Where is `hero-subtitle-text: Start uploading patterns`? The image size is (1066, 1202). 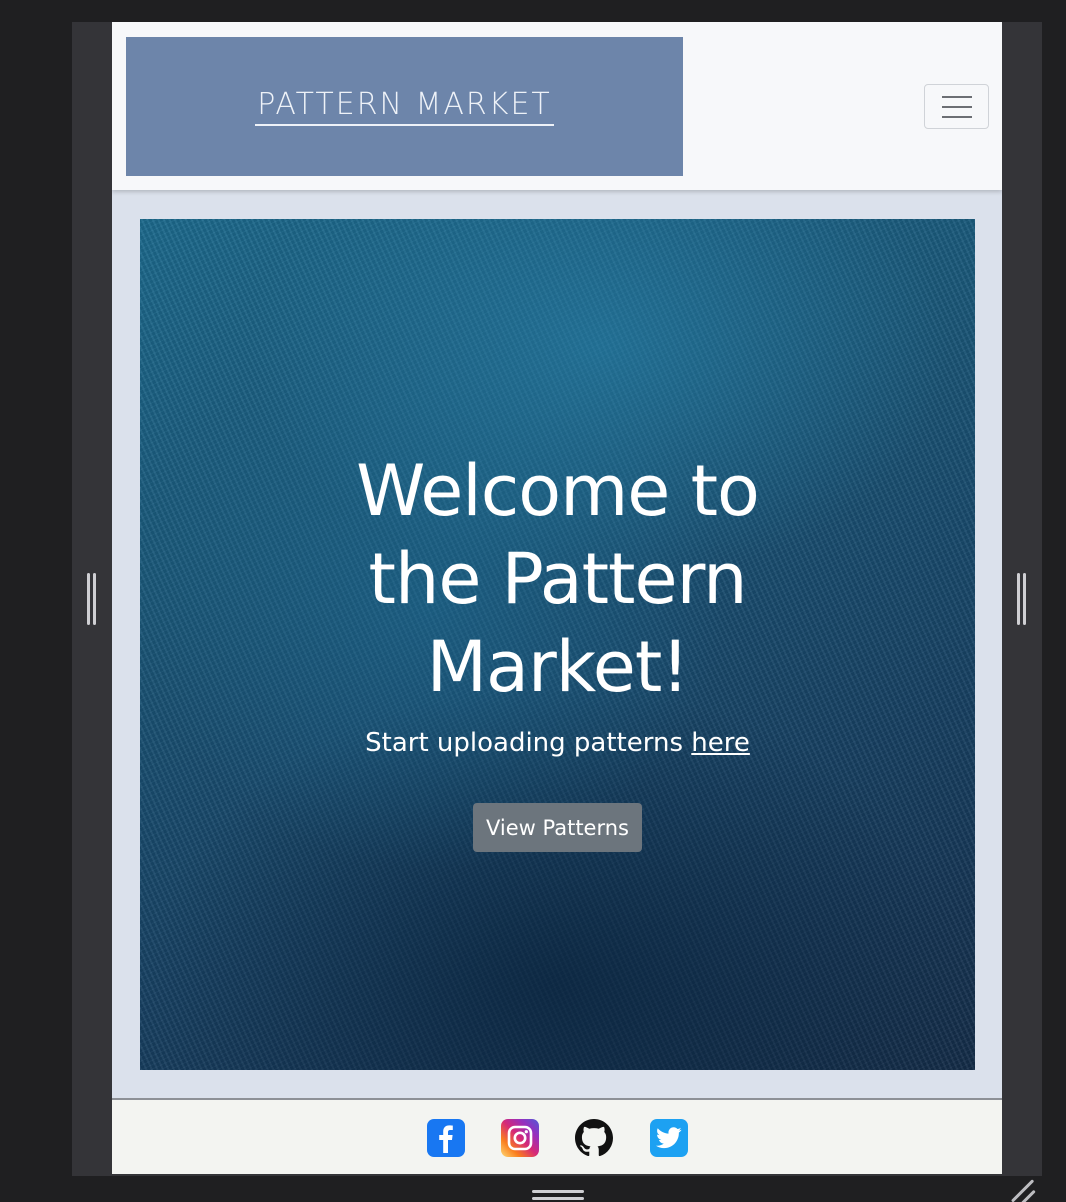
hero-subtitle-text: Start uploading patterns is located at coordinates (528, 743).